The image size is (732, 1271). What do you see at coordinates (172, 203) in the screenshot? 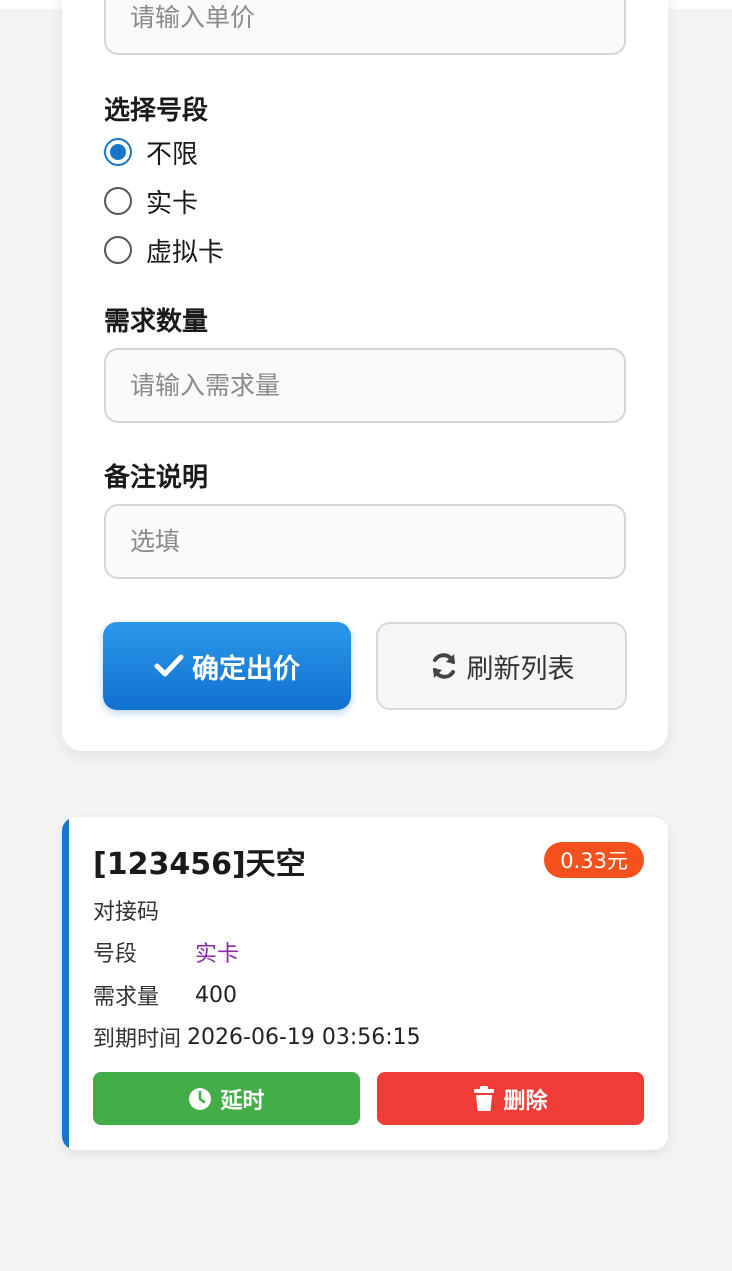
I see `radio-label: 实卡` at bounding box center [172, 203].